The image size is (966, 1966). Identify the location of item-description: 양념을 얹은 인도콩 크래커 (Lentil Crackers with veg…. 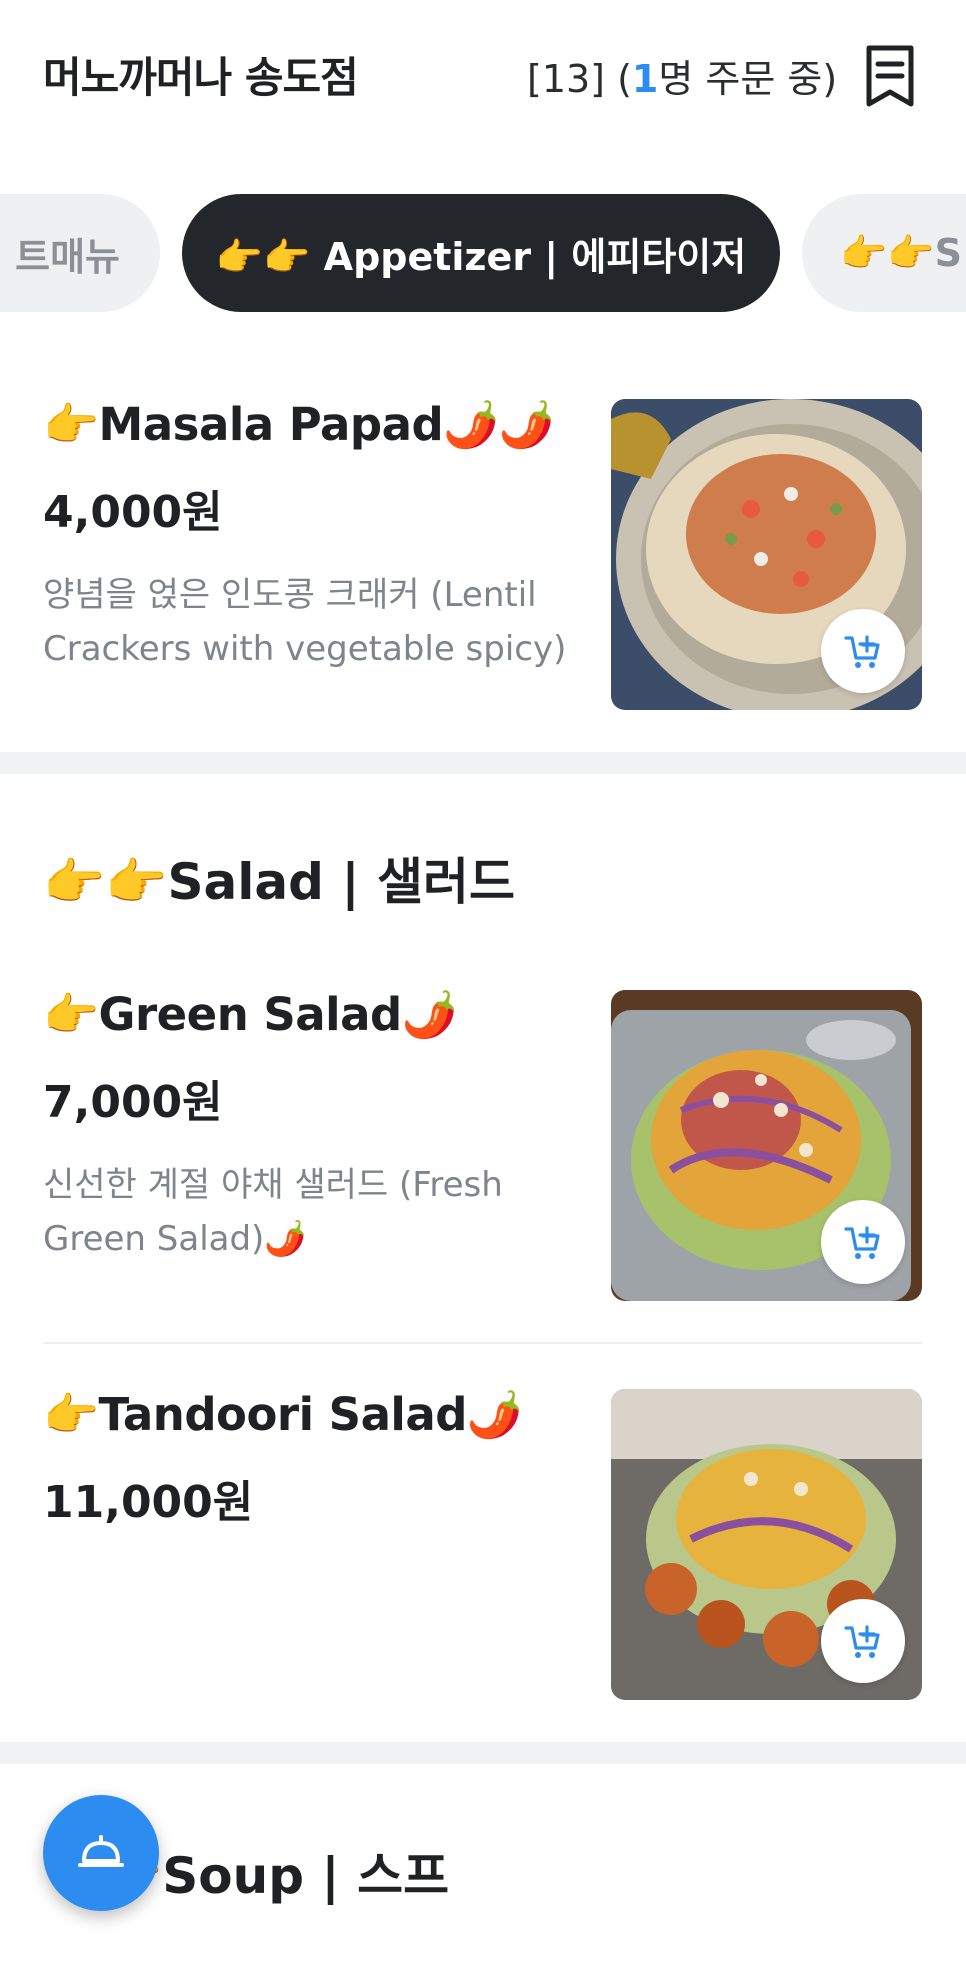
(305, 622).